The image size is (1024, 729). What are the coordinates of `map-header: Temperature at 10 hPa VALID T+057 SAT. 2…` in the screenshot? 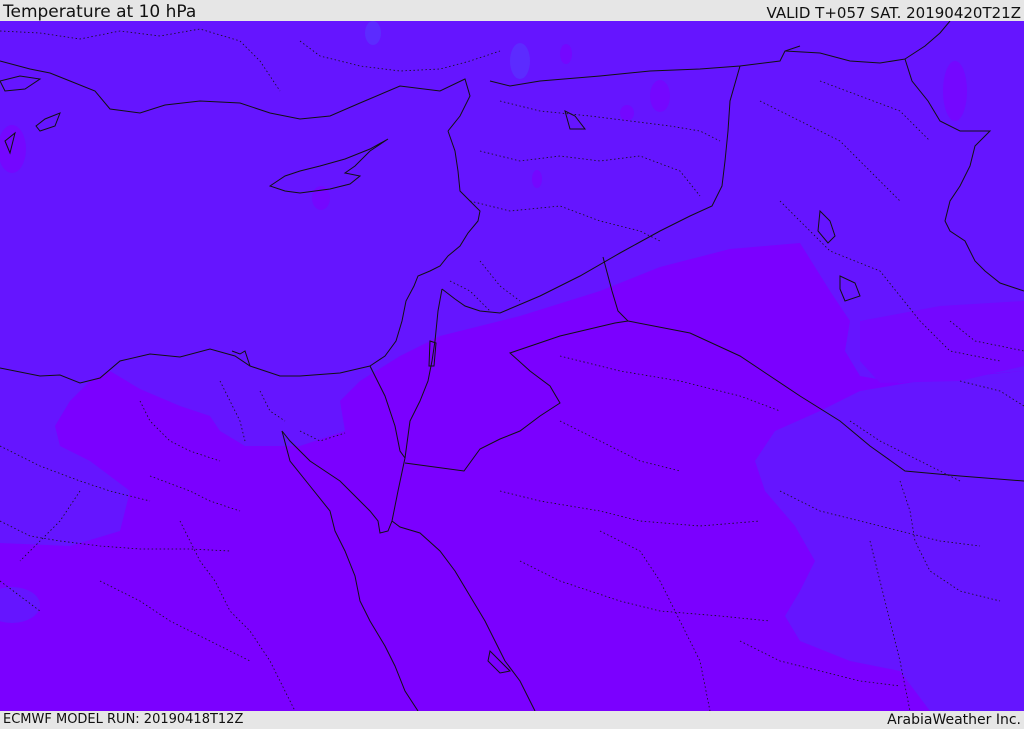 It's located at (512, 10).